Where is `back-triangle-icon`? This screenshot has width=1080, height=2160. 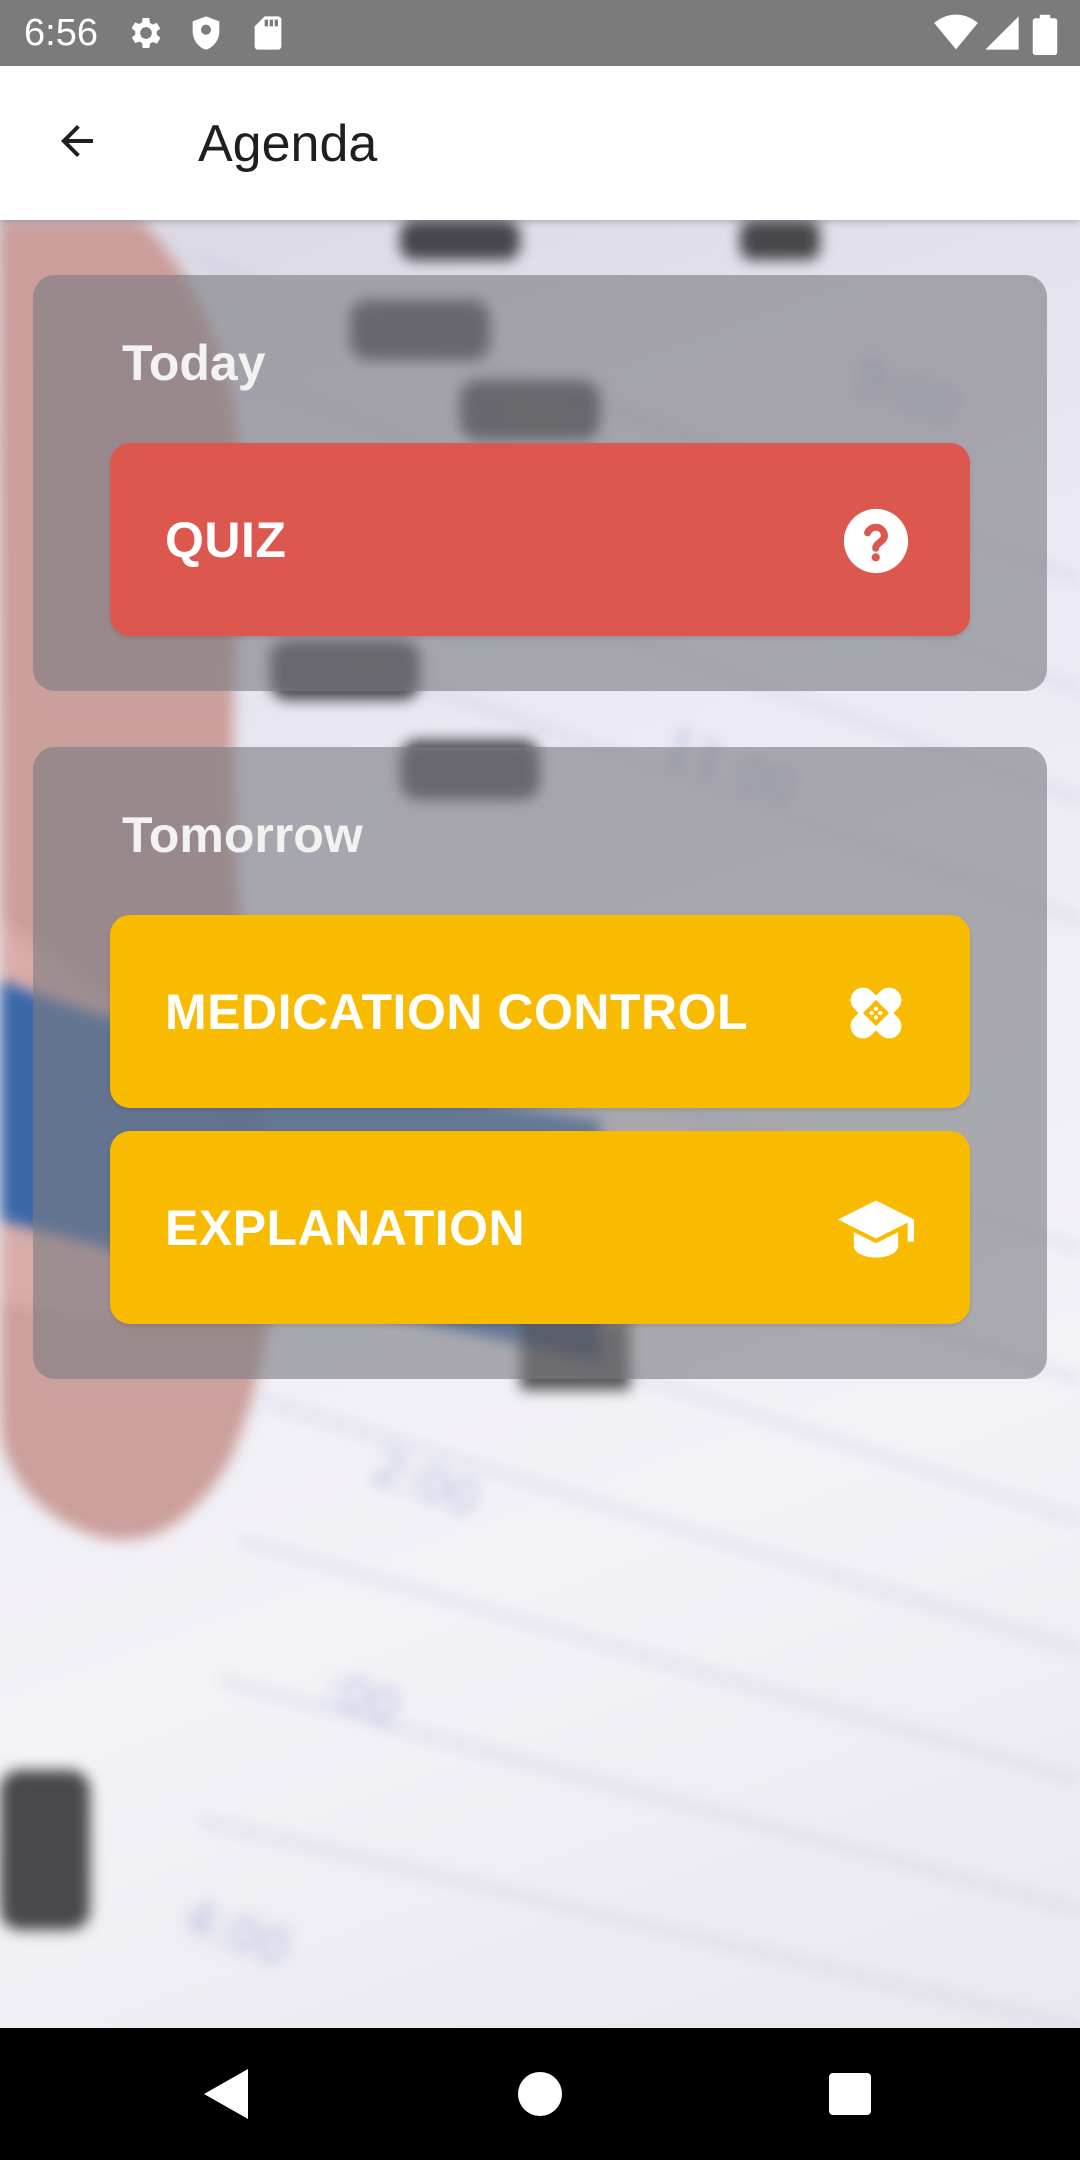 back-triangle-icon is located at coordinates (226, 2096).